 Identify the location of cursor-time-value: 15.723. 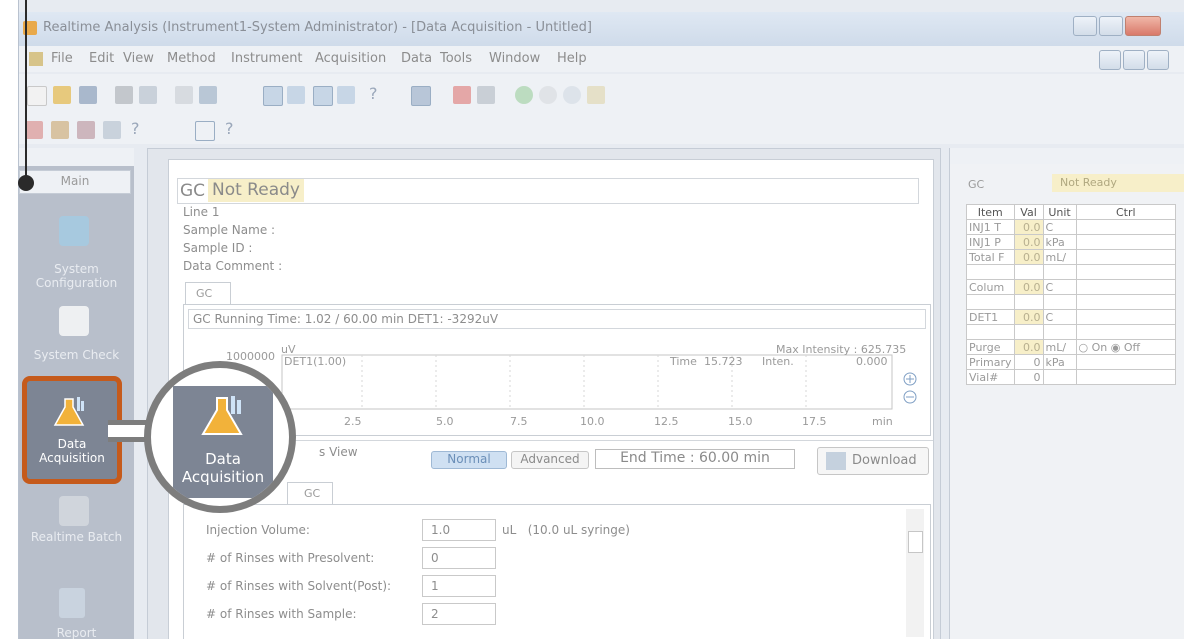
(723, 361).